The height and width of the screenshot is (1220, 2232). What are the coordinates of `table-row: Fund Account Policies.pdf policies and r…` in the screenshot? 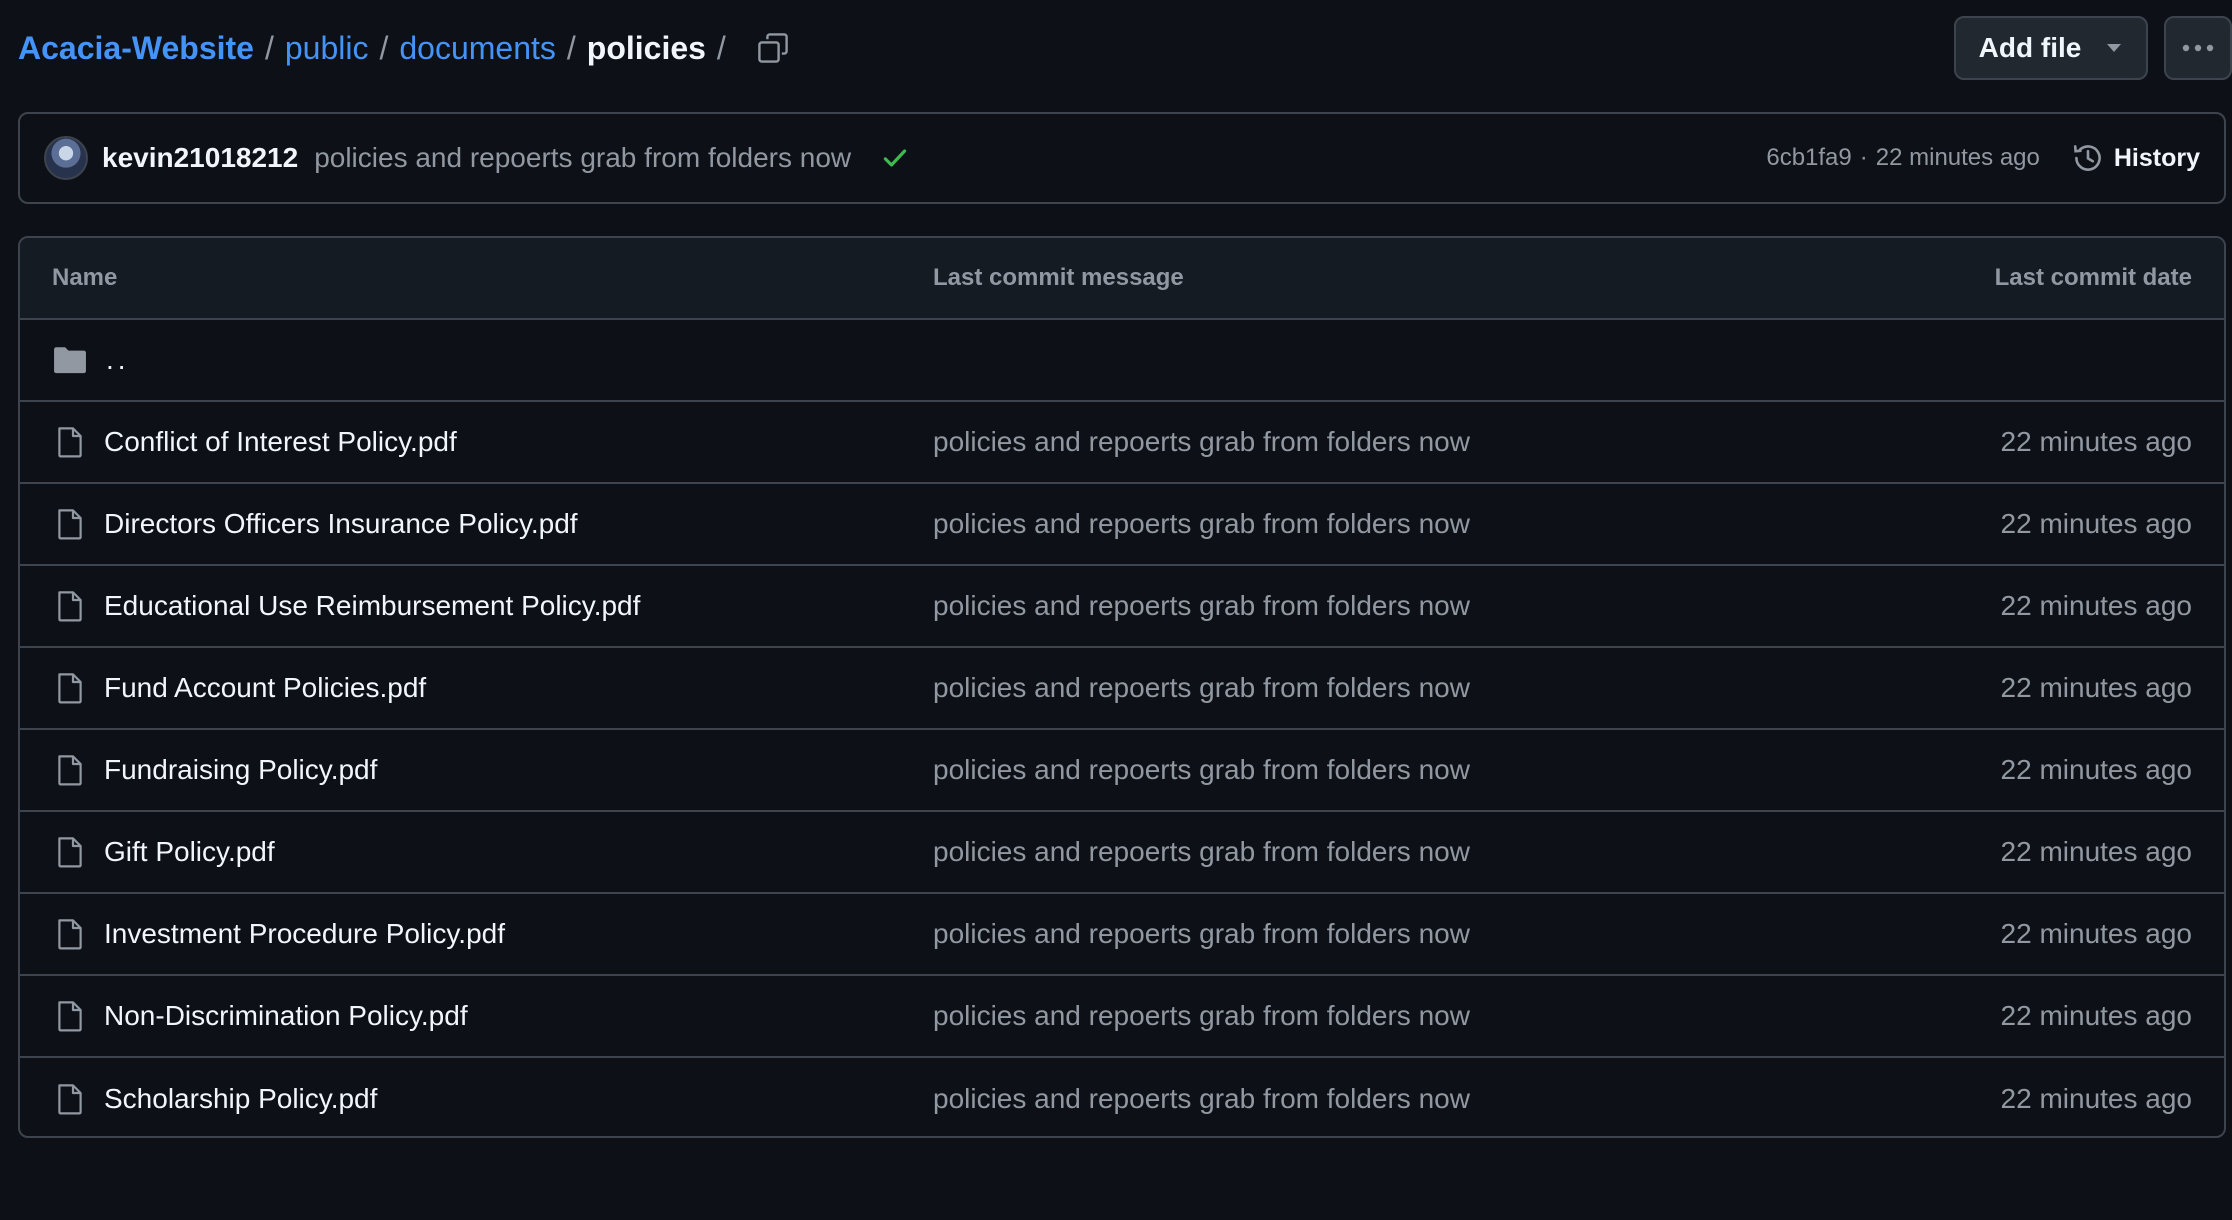 It's located at (1122, 689).